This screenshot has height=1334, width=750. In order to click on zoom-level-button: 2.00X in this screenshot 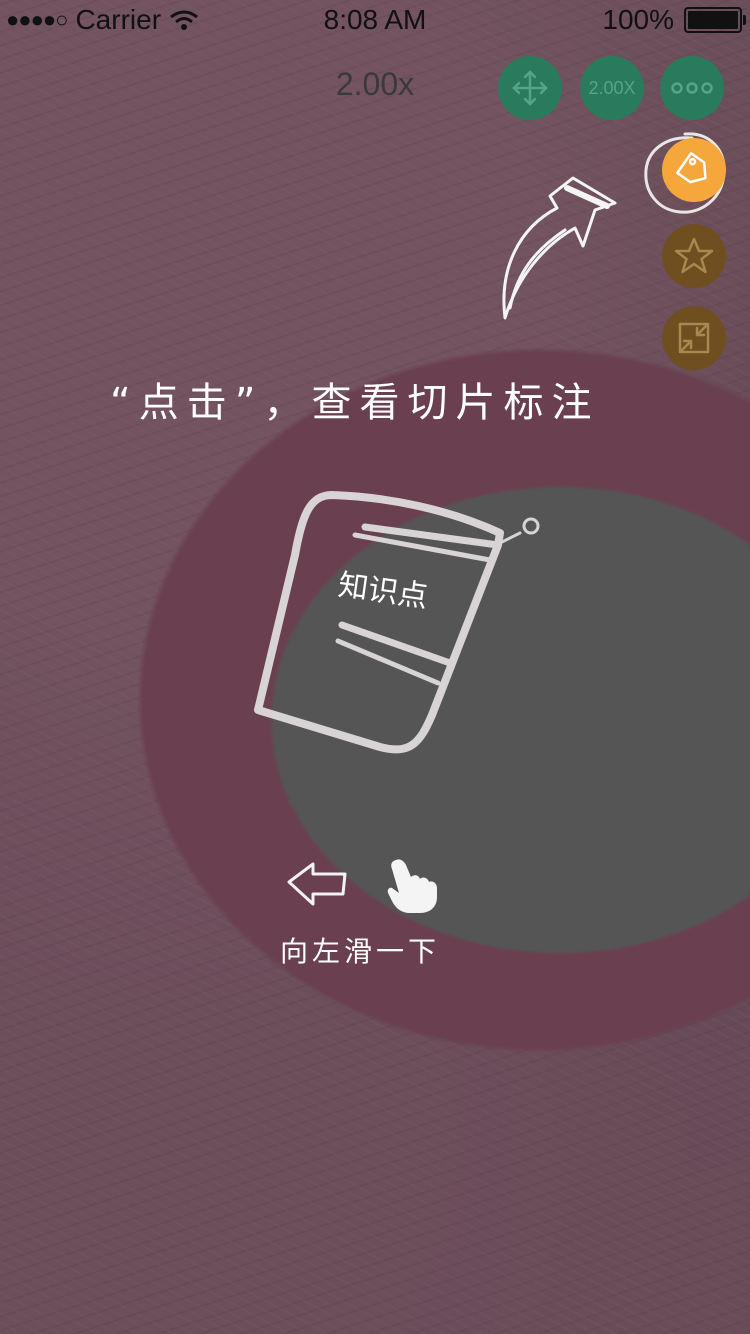, I will do `click(612, 88)`.